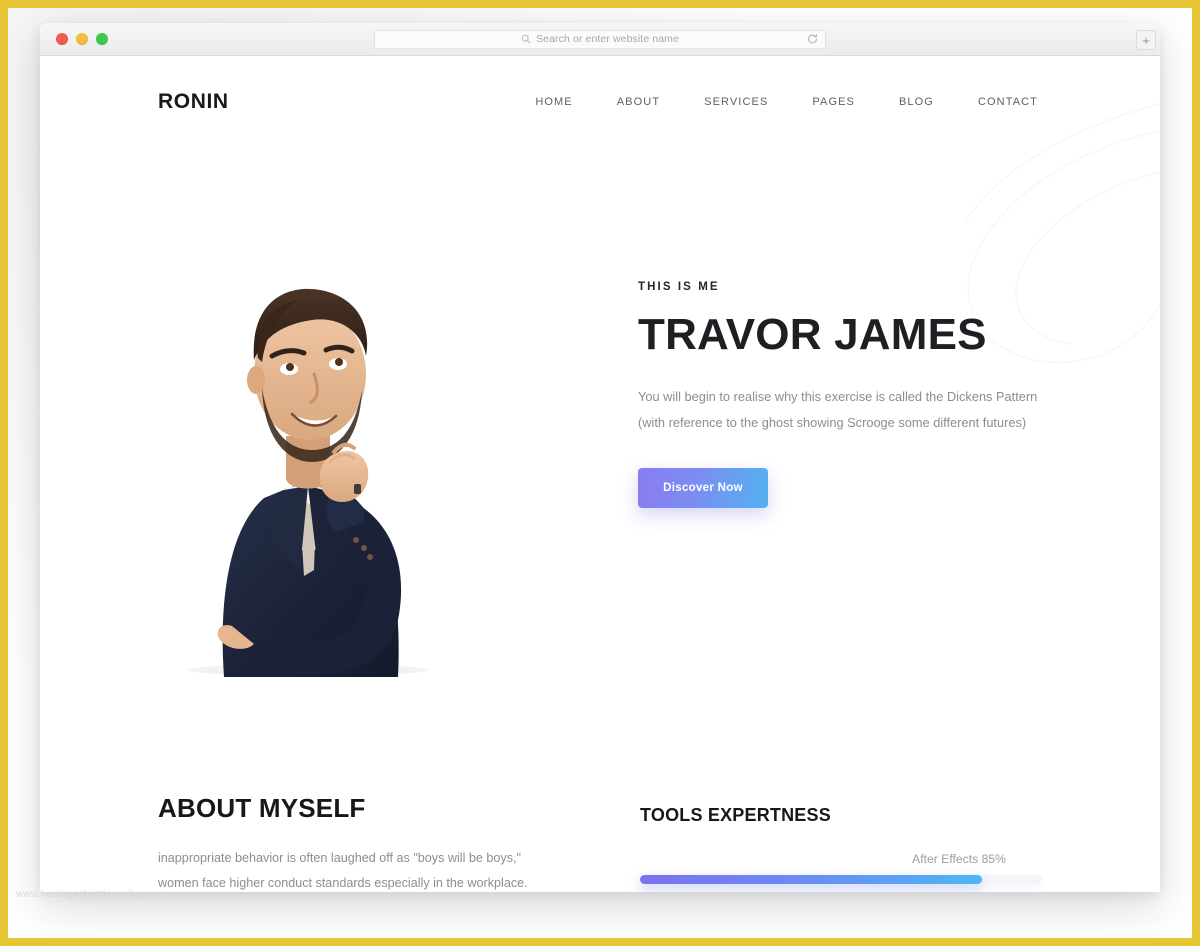 Image resolution: width=1200 pixels, height=946 pixels. What do you see at coordinates (193, 102) in the screenshot?
I see `site-logo: RONIN` at bounding box center [193, 102].